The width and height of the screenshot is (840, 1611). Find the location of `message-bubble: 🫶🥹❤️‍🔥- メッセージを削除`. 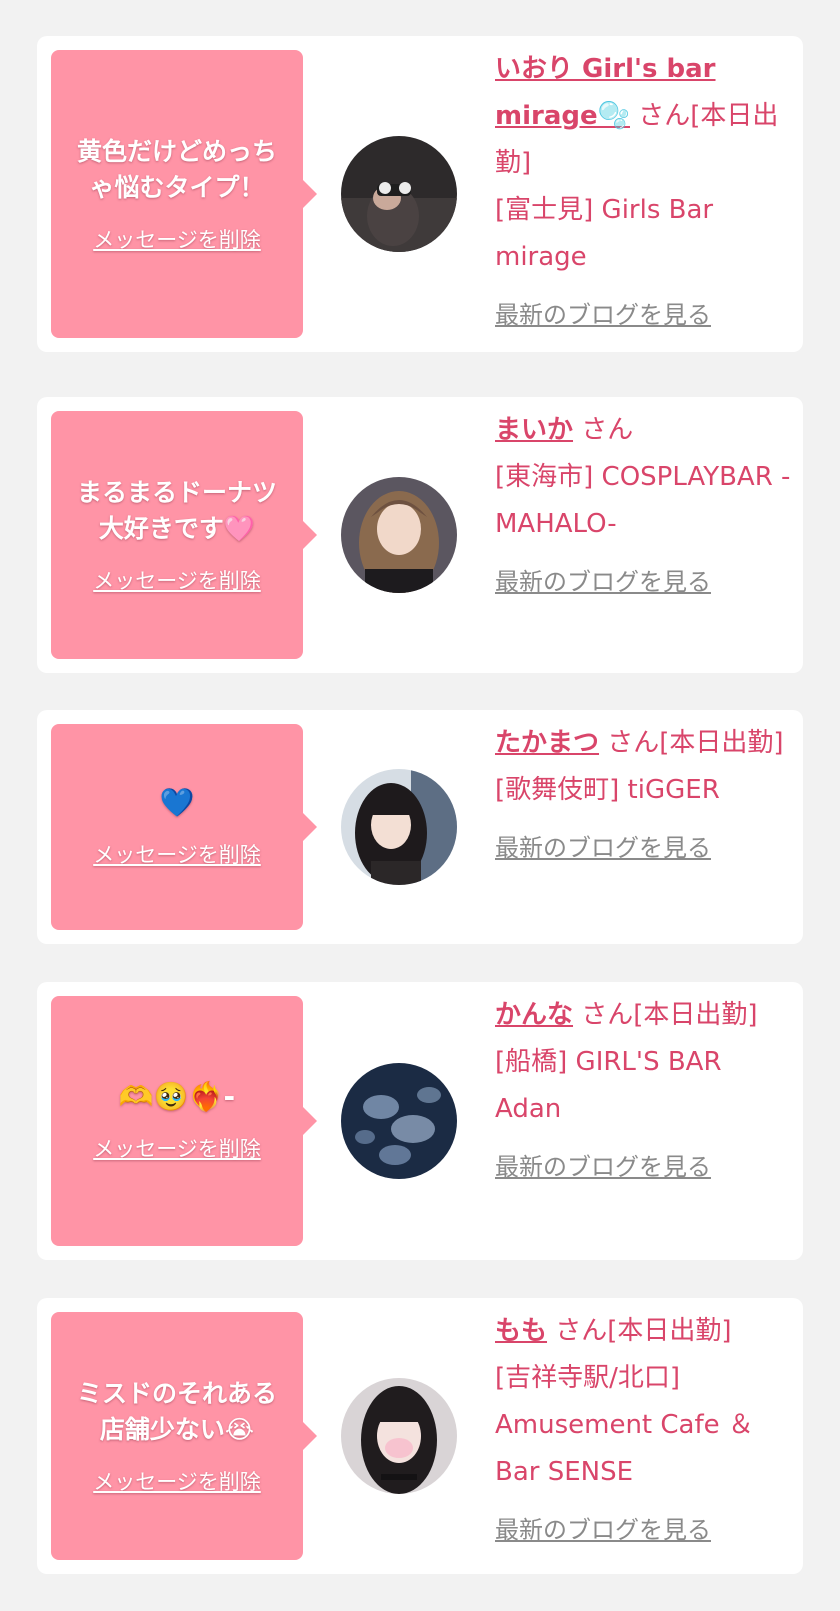

message-bubble: 🫶🥹❤️‍🔥- メッセージを削除 is located at coordinates (184, 1121).